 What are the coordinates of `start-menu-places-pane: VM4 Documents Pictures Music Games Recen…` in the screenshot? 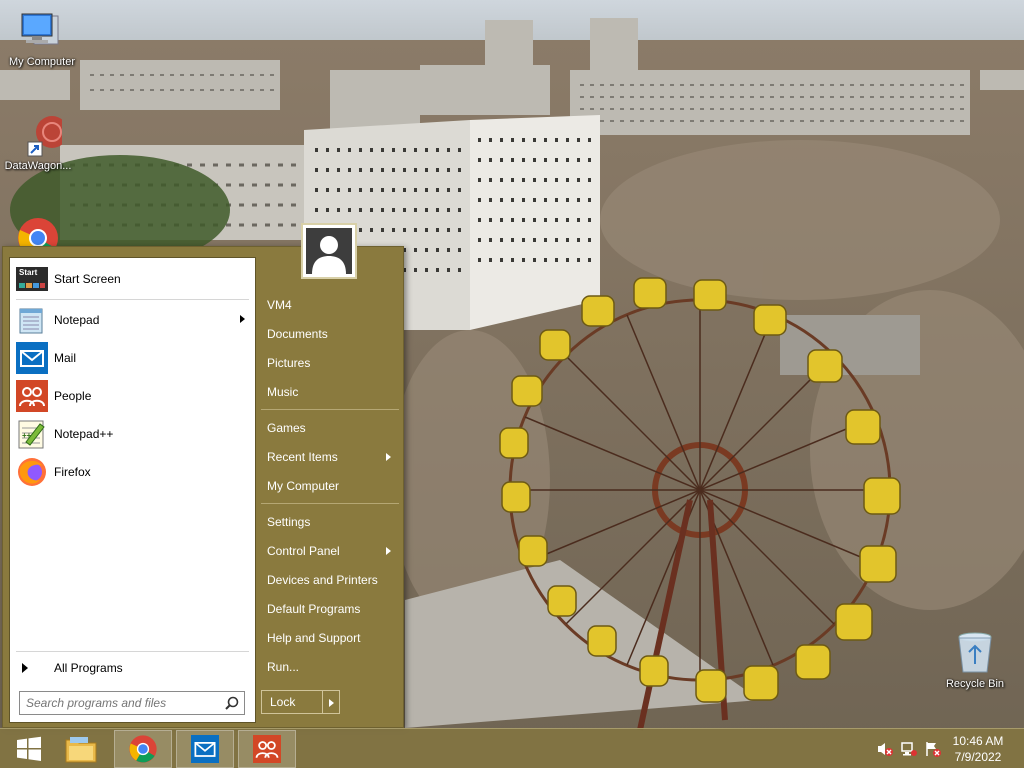 It's located at (331, 487).